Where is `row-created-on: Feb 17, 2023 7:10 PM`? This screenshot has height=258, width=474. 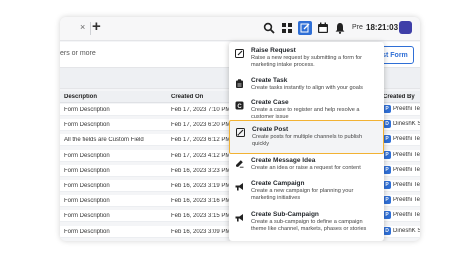 row-created-on: Feb 17, 2023 7:10 PM is located at coordinates (201, 110).